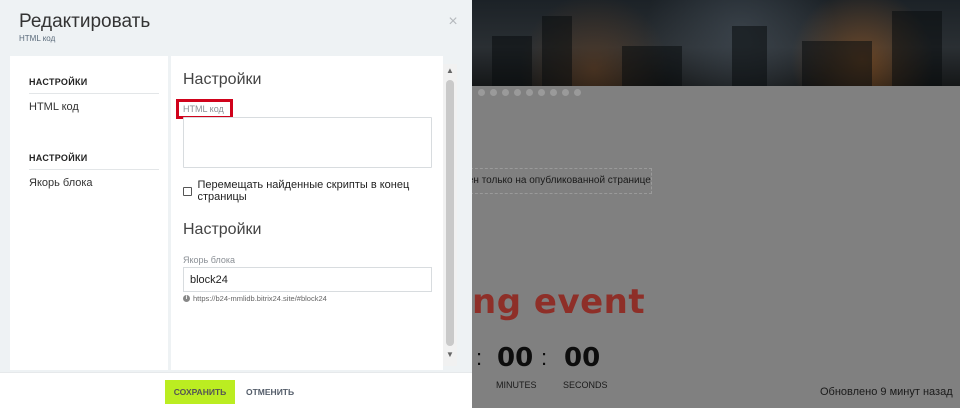 Image resolution: width=960 pixels, height=408 pixels. What do you see at coordinates (582, 358) in the screenshot?
I see `countdown-seconds: 00` at bounding box center [582, 358].